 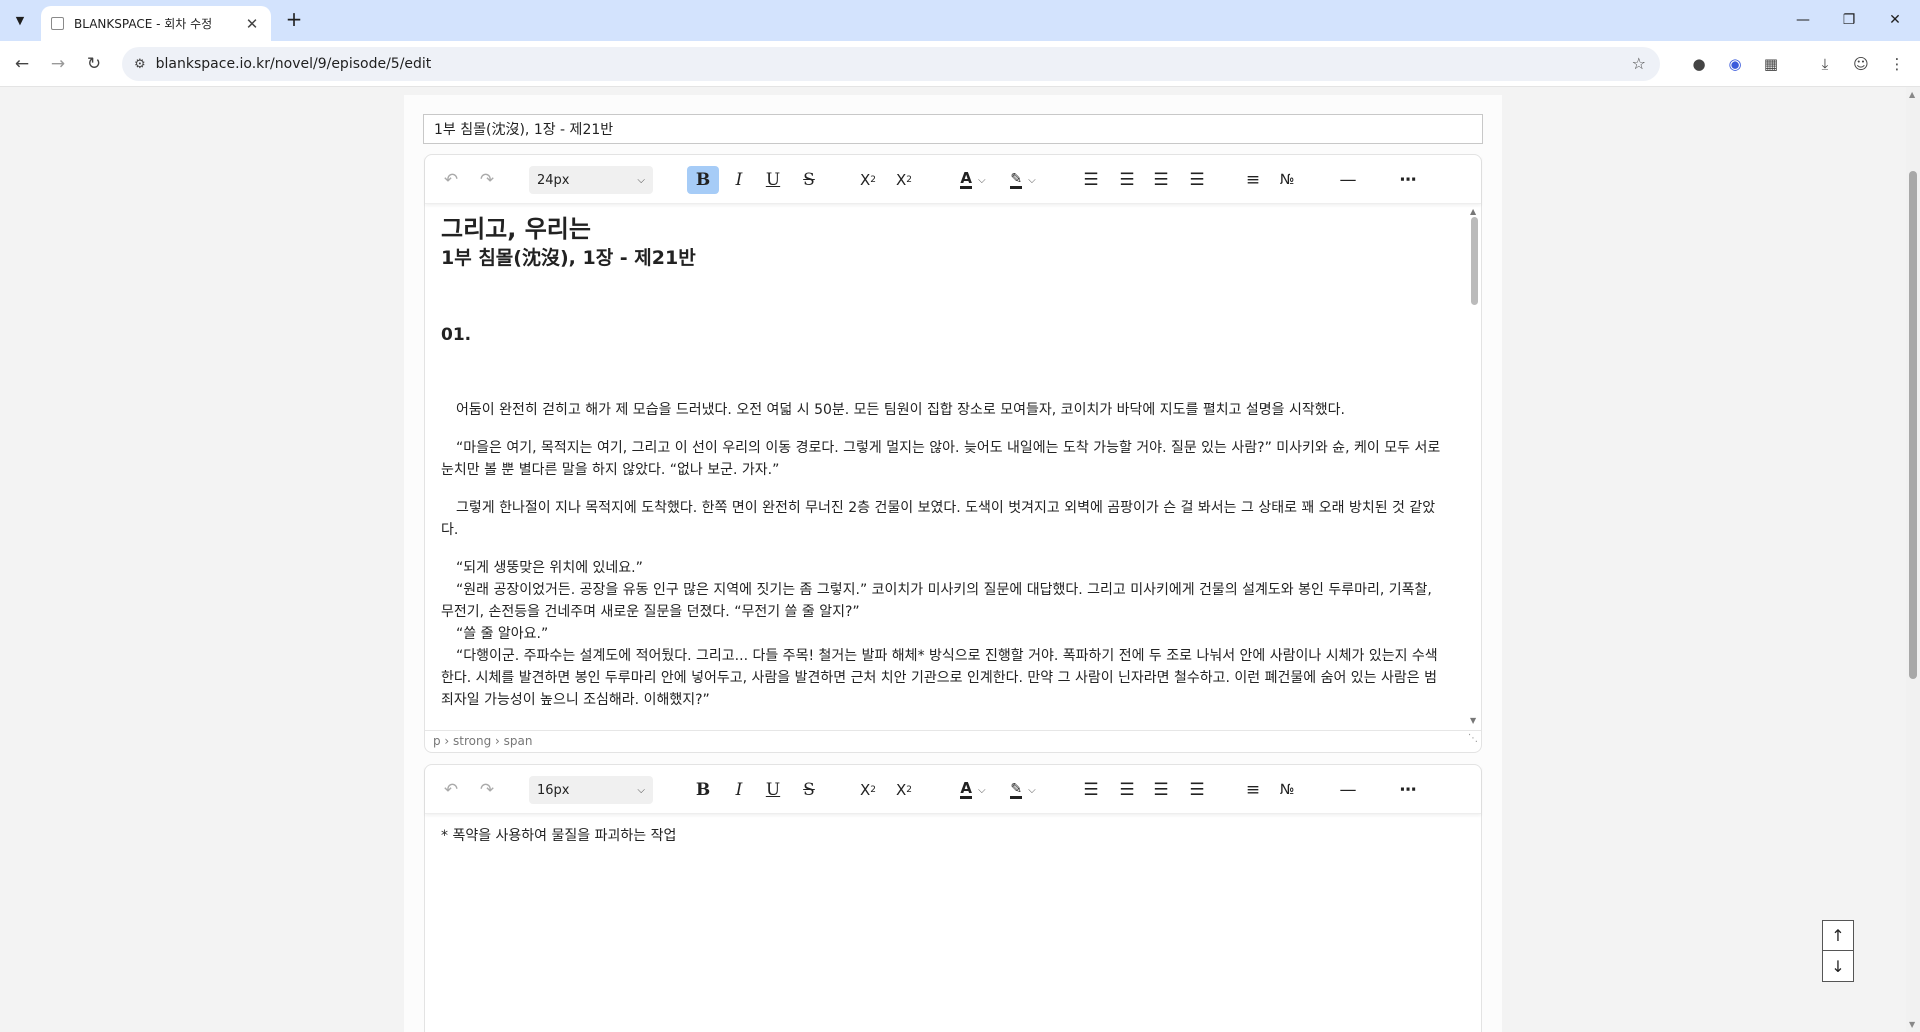 I want to click on font-size-value: 16px, so click(x=553, y=790).